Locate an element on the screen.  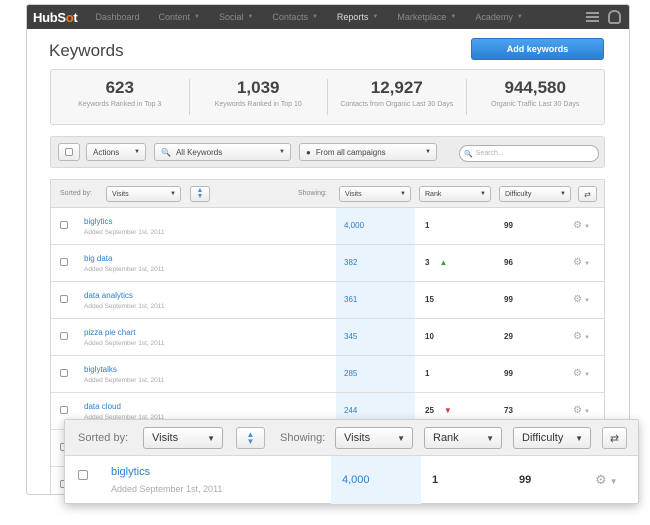
keyword-link: biglytalks is located at coordinates (100, 369).